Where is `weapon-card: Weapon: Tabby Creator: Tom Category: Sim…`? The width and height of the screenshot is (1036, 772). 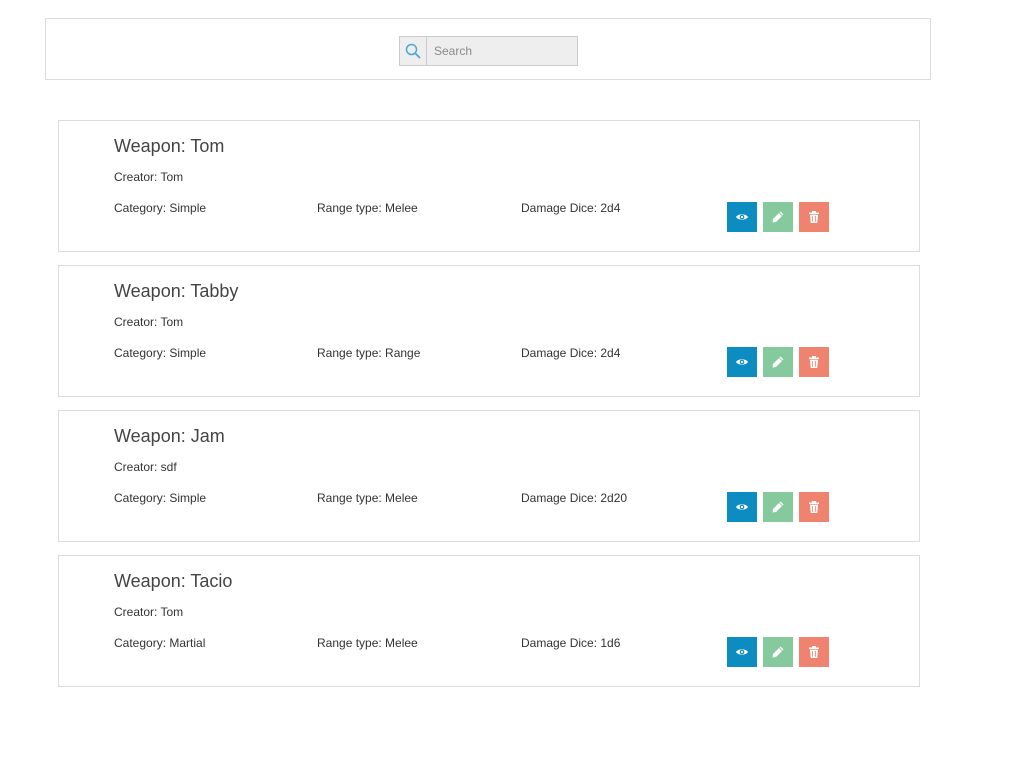 weapon-card: Weapon: Tabby Creator: Tom Category: Sim… is located at coordinates (489, 331).